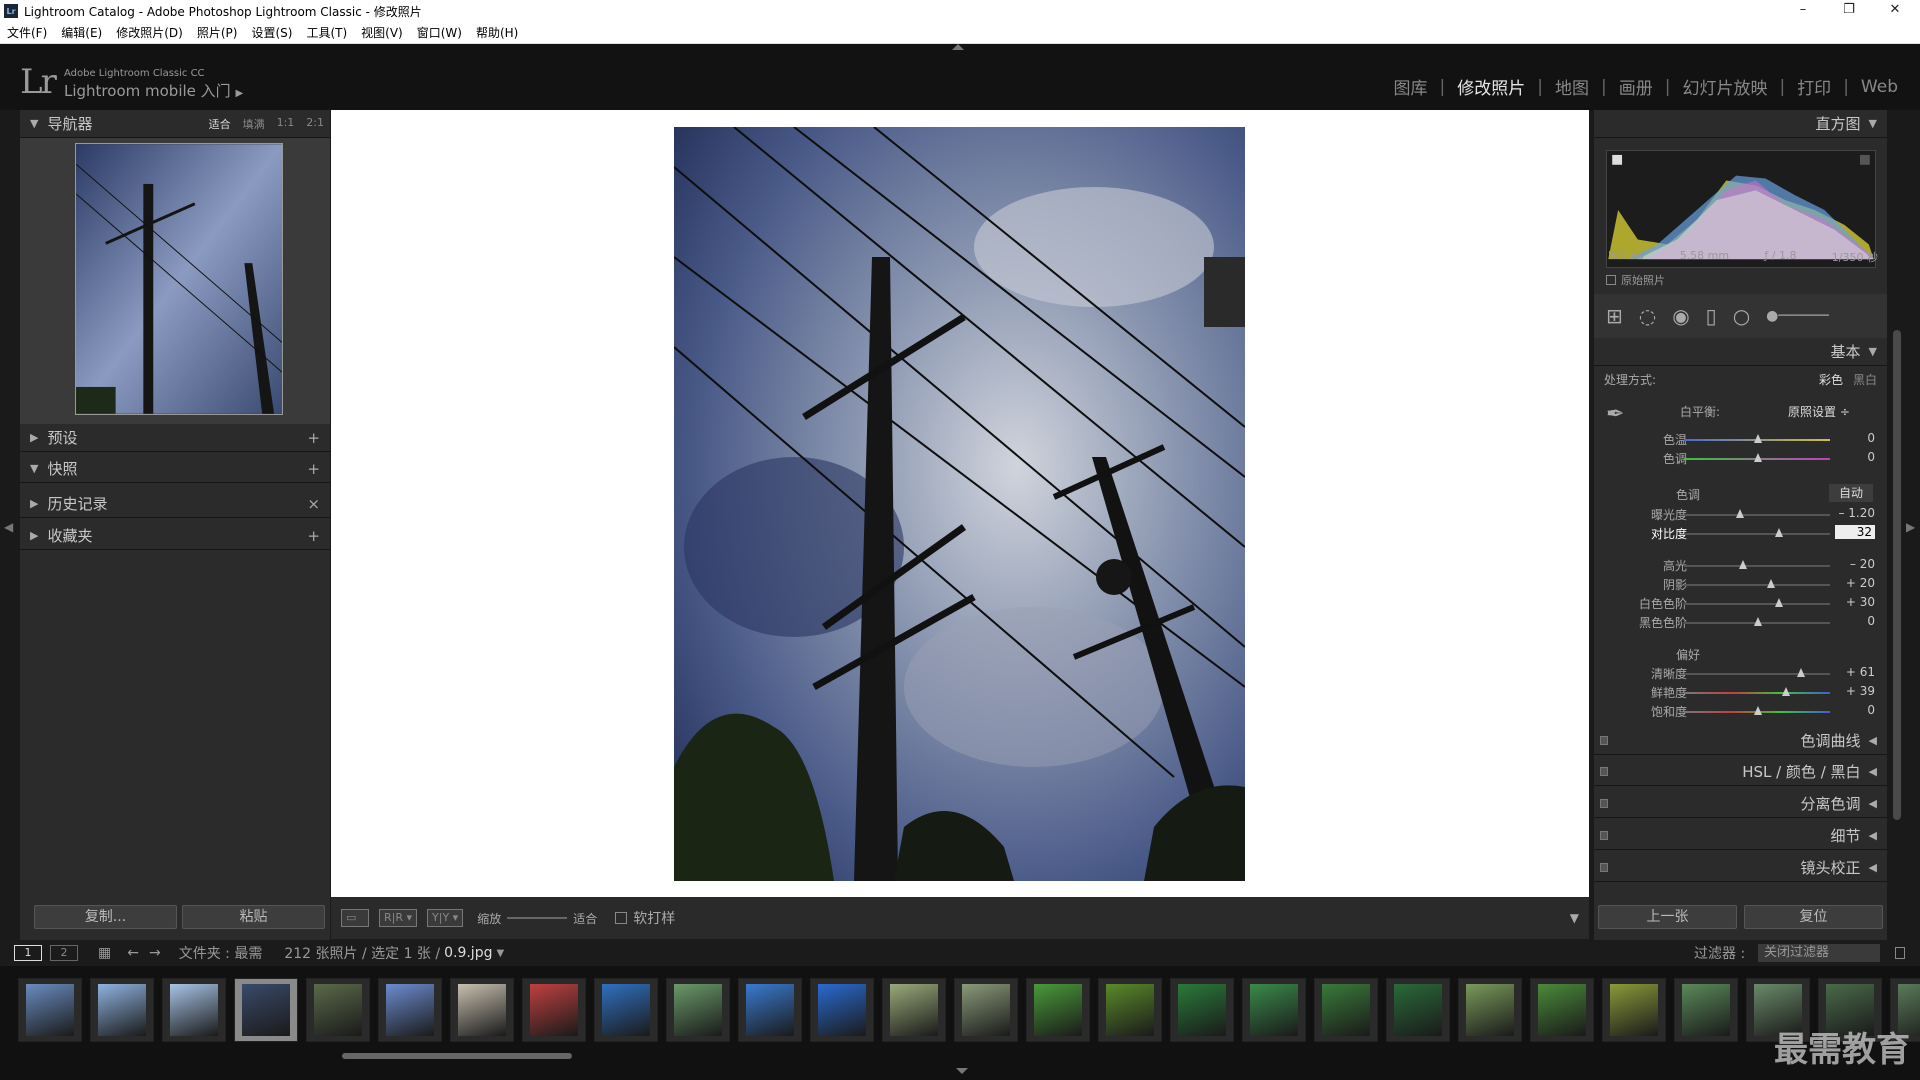 The height and width of the screenshot is (1080, 1920). What do you see at coordinates (64, 953) in the screenshot?
I see `second-window-button: 2` at bounding box center [64, 953].